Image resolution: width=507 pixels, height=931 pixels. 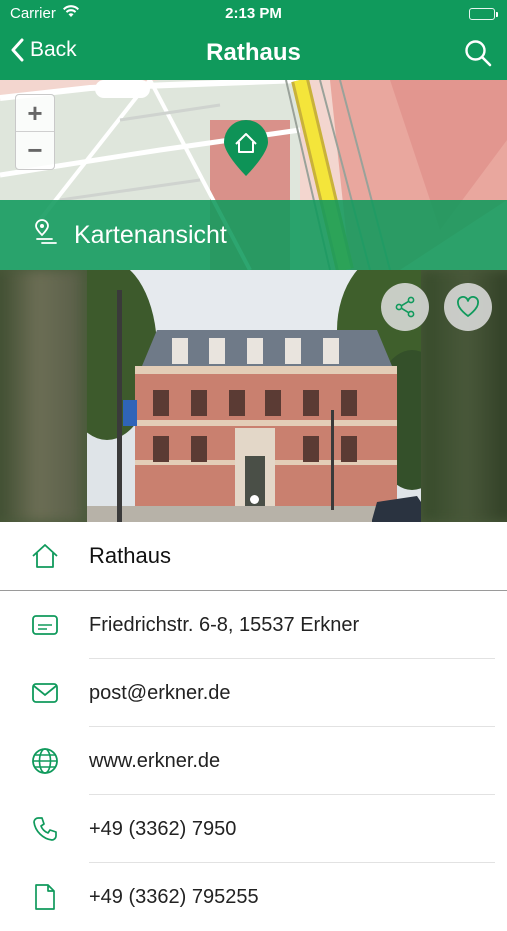 I want to click on address-row: Friedrichstr. 6-8, 15537 Erkner, so click(x=253, y=625).